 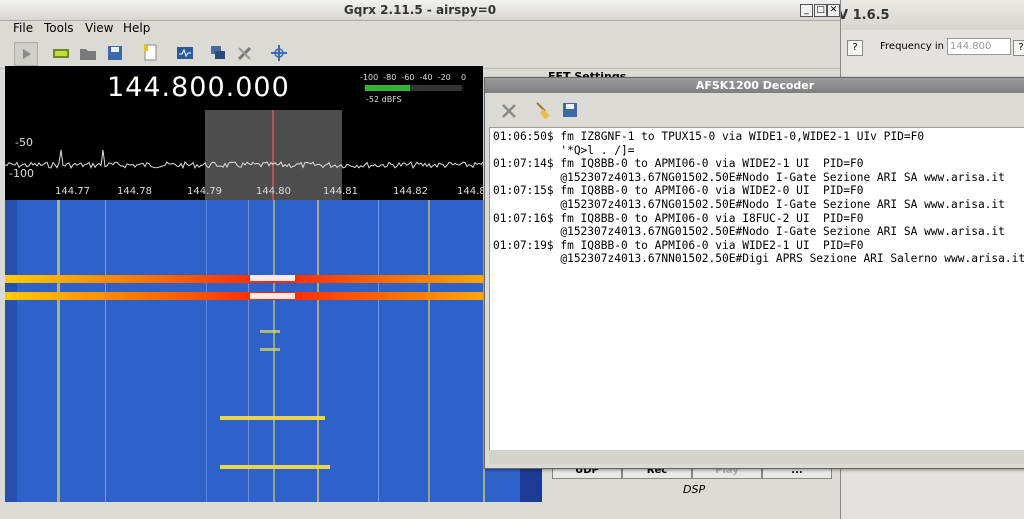 What do you see at coordinates (72, 191) in the screenshot?
I see `freq-tick: 144.77` at bounding box center [72, 191].